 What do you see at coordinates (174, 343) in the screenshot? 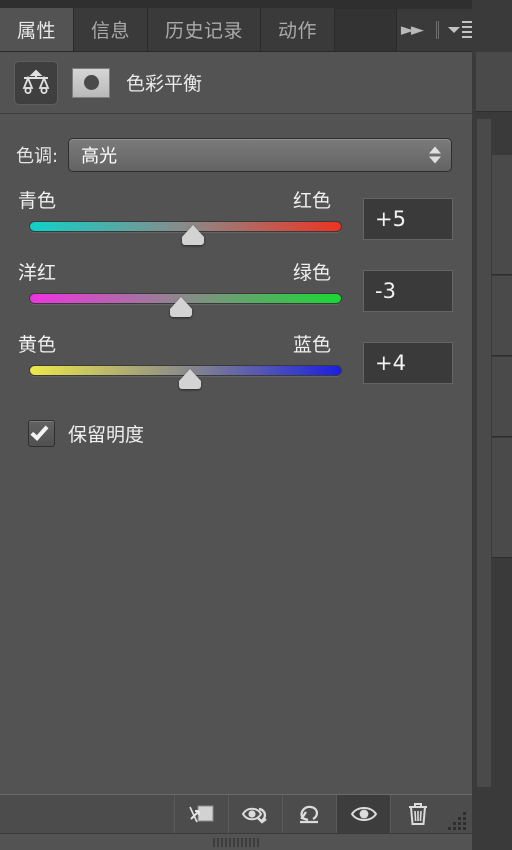
I see `slider-yellow-blue-labels: 黄色 蓝色` at bounding box center [174, 343].